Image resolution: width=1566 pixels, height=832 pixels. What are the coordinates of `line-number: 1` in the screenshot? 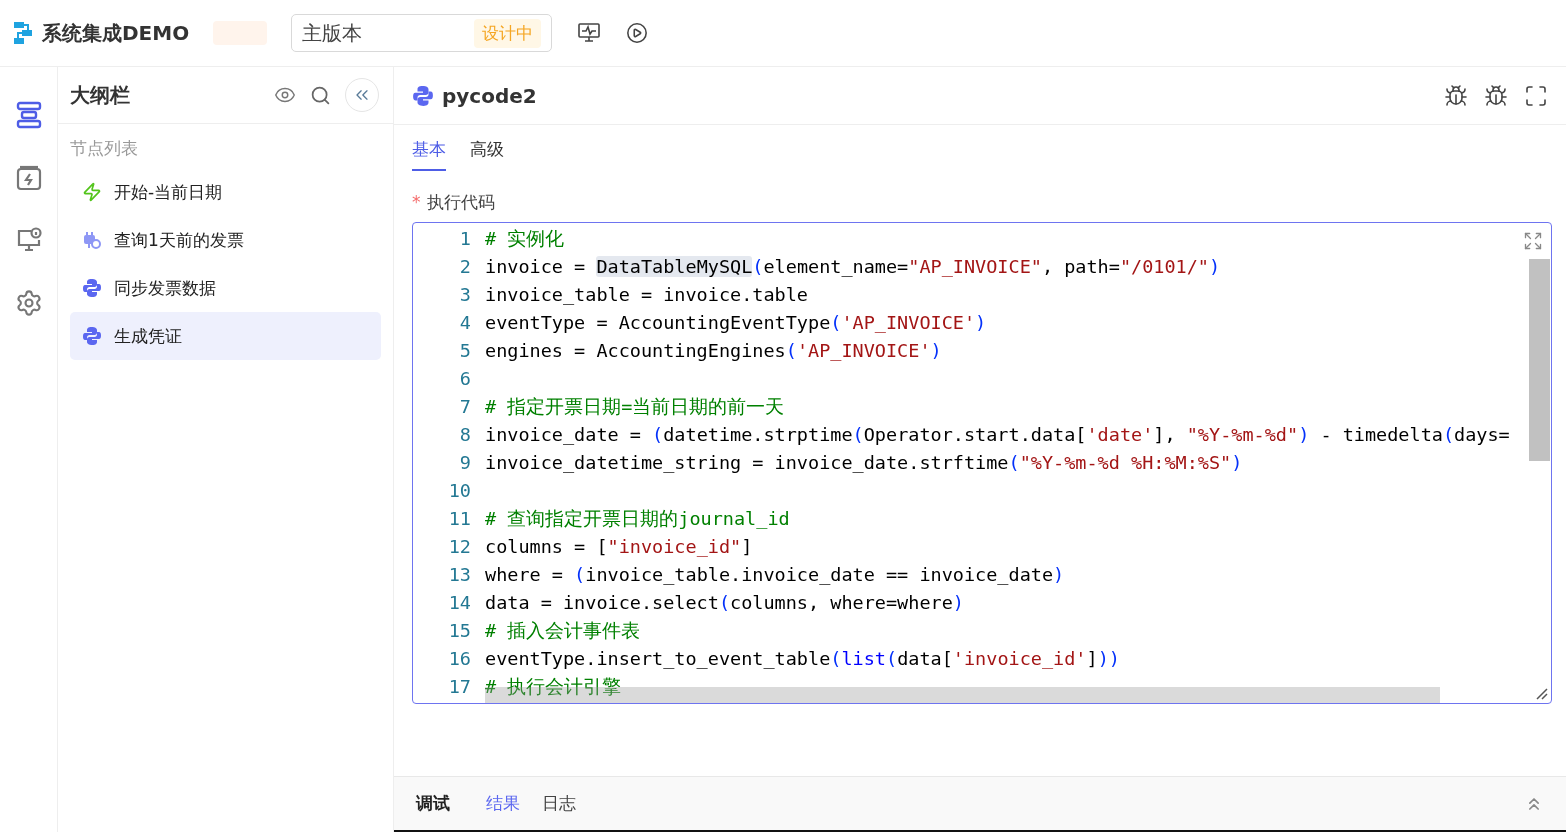 It's located at (464, 238).